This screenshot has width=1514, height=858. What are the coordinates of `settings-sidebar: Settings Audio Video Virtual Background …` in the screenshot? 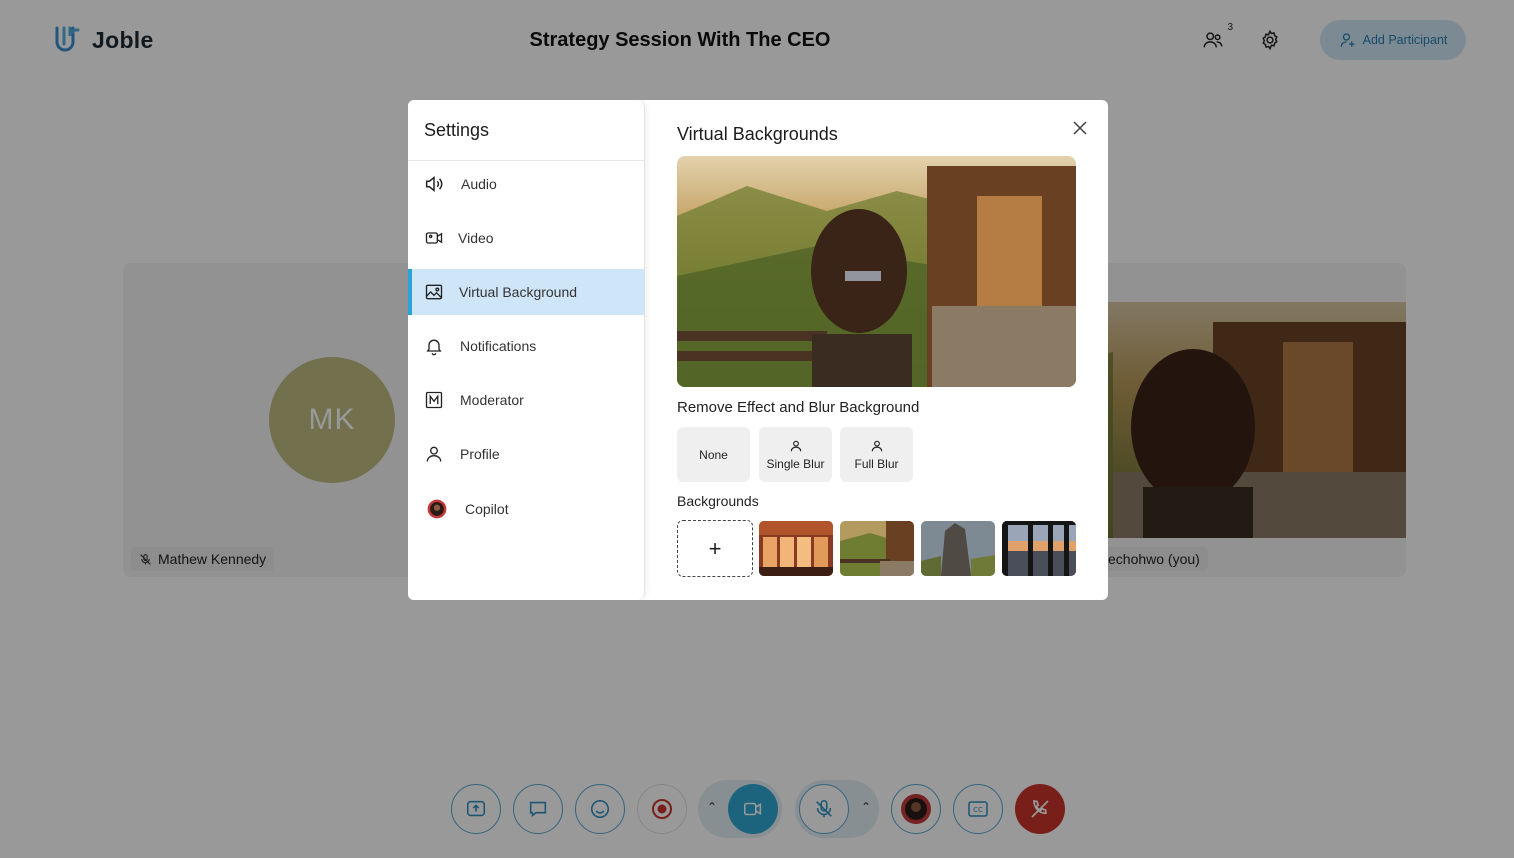 It's located at (526, 350).